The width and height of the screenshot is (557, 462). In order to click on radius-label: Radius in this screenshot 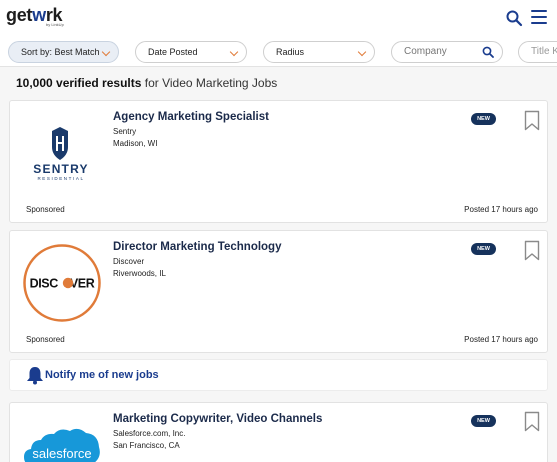, I will do `click(290, 52)`.